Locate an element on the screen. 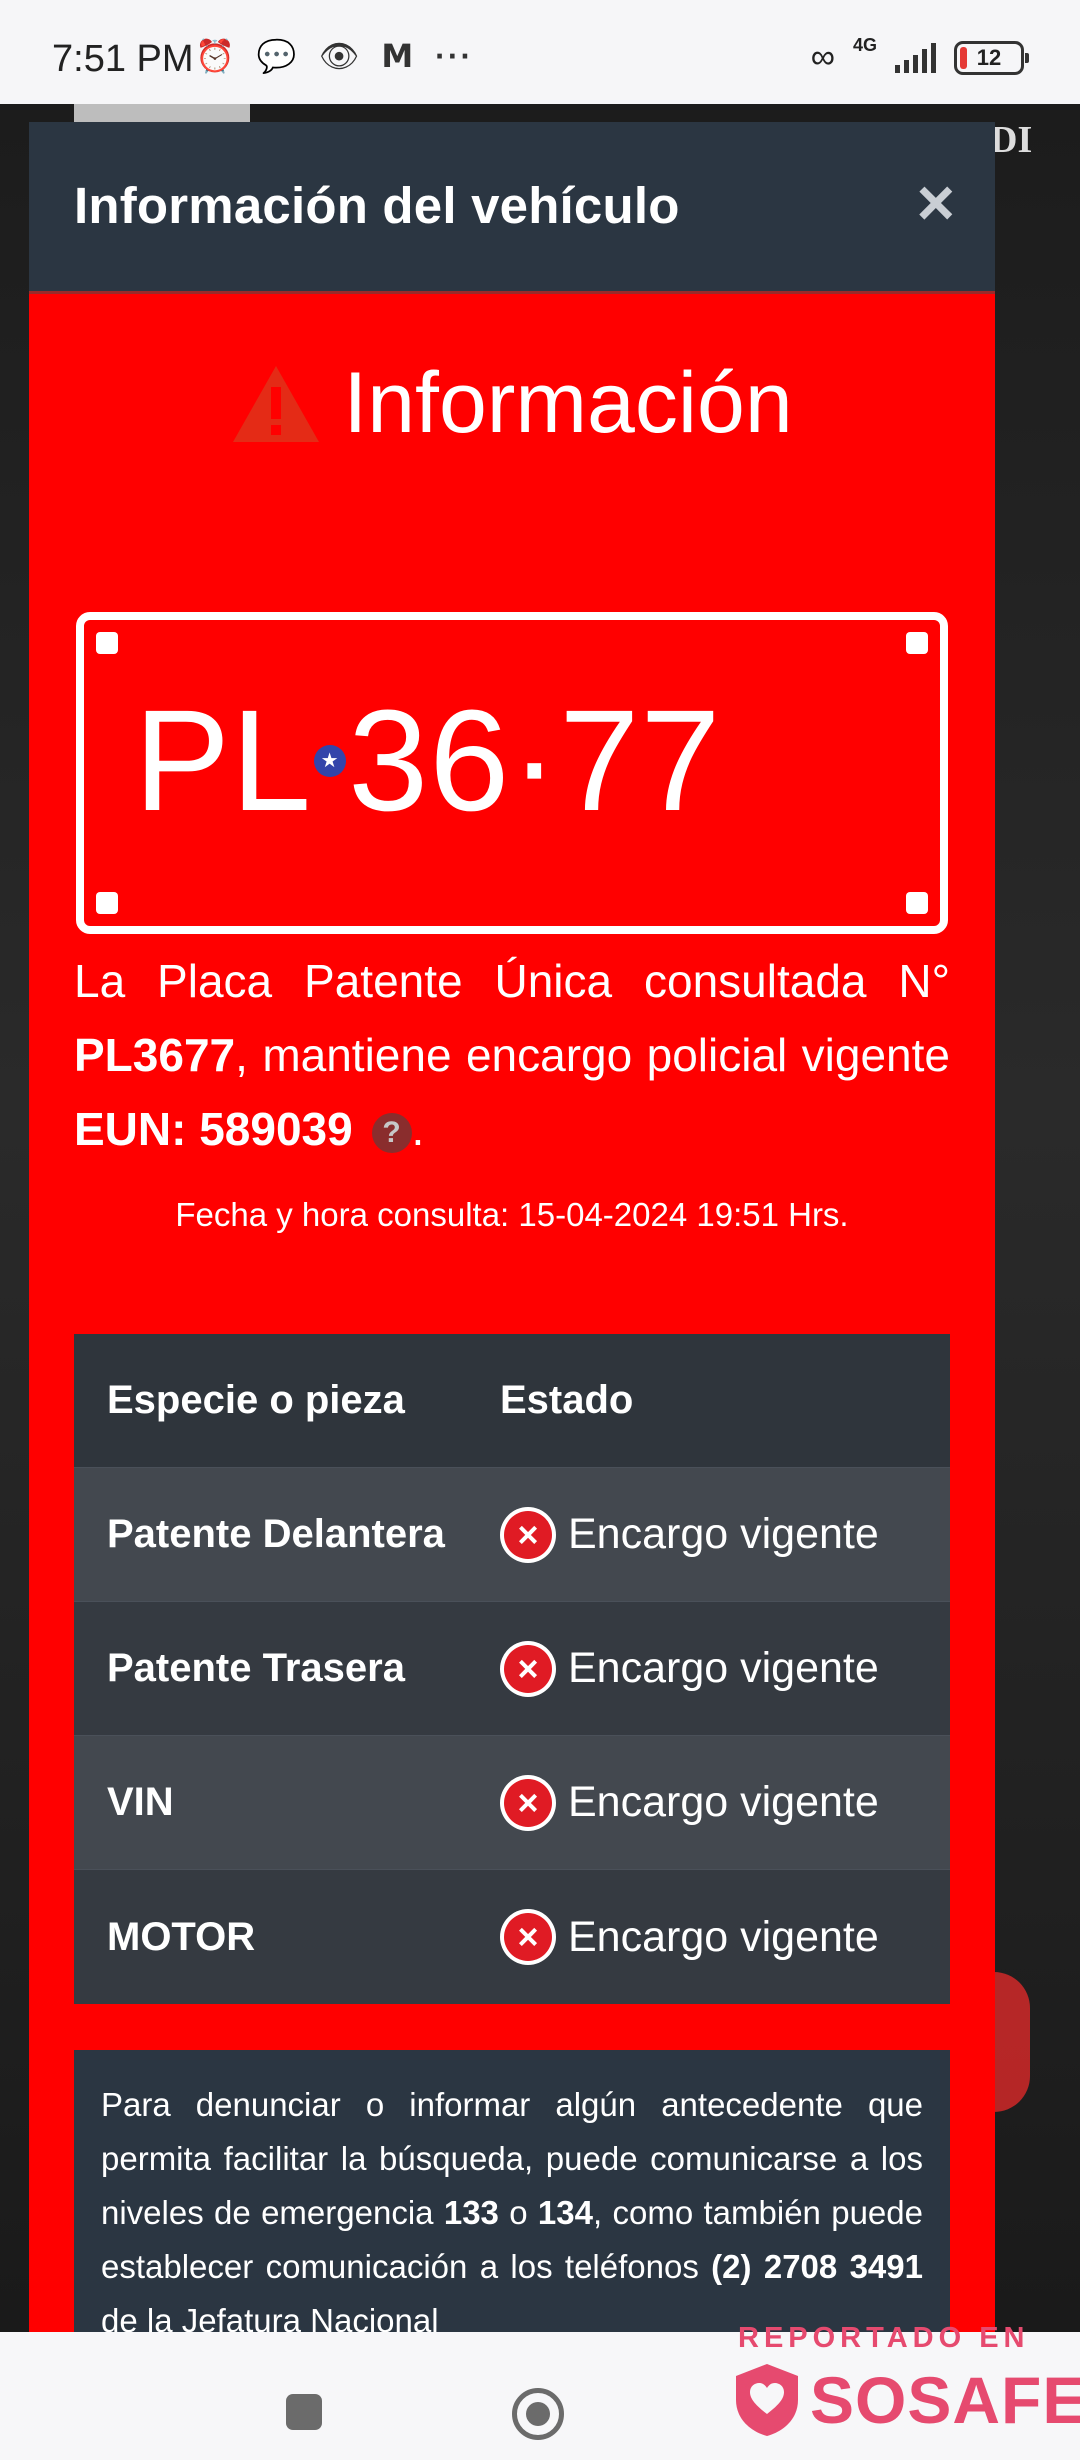 Image resolution: width=1080 pixels, height=2460 pixels. table-row: VIN × Encargo vigente is located at coordinates (512, 1803).